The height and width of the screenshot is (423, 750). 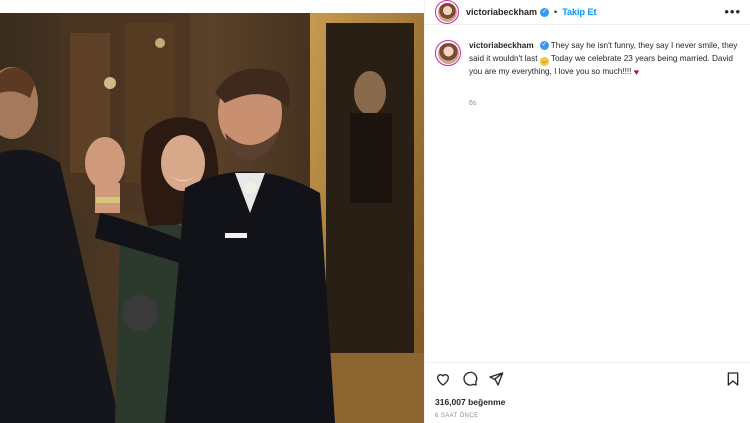 What do you see at coordinates (448, 53) in the screenshot?
I see `caption-avatar` at bounding box center [448, 53].